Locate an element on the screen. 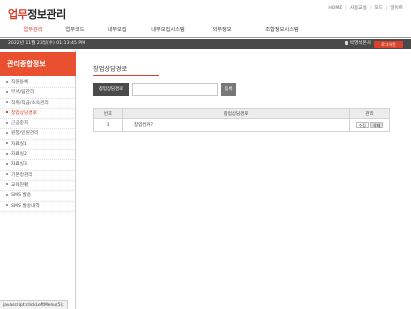 Image resolution: width=411 pixels, height=309 pixels. global-nav: 업무관리 업무코드 내부모집 내부모집시스템 외부정보 조합정보시스템 is located at coordinates (205, 31).